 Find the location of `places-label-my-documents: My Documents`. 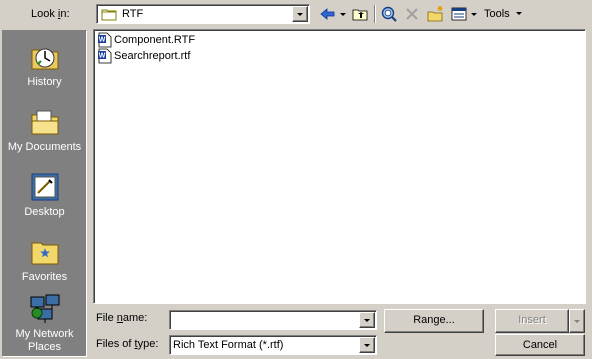

places-label-my-documents: My Documents is located at coordinates (44, 147).